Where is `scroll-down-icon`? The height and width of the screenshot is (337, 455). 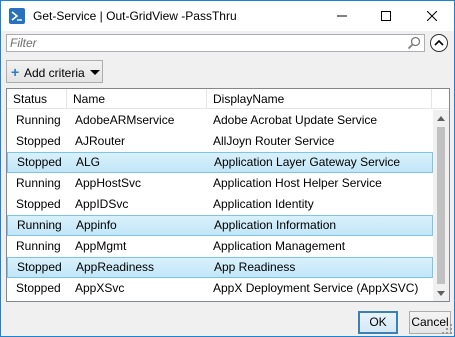
scroll-down-icon is located at coordinates (441, 293).